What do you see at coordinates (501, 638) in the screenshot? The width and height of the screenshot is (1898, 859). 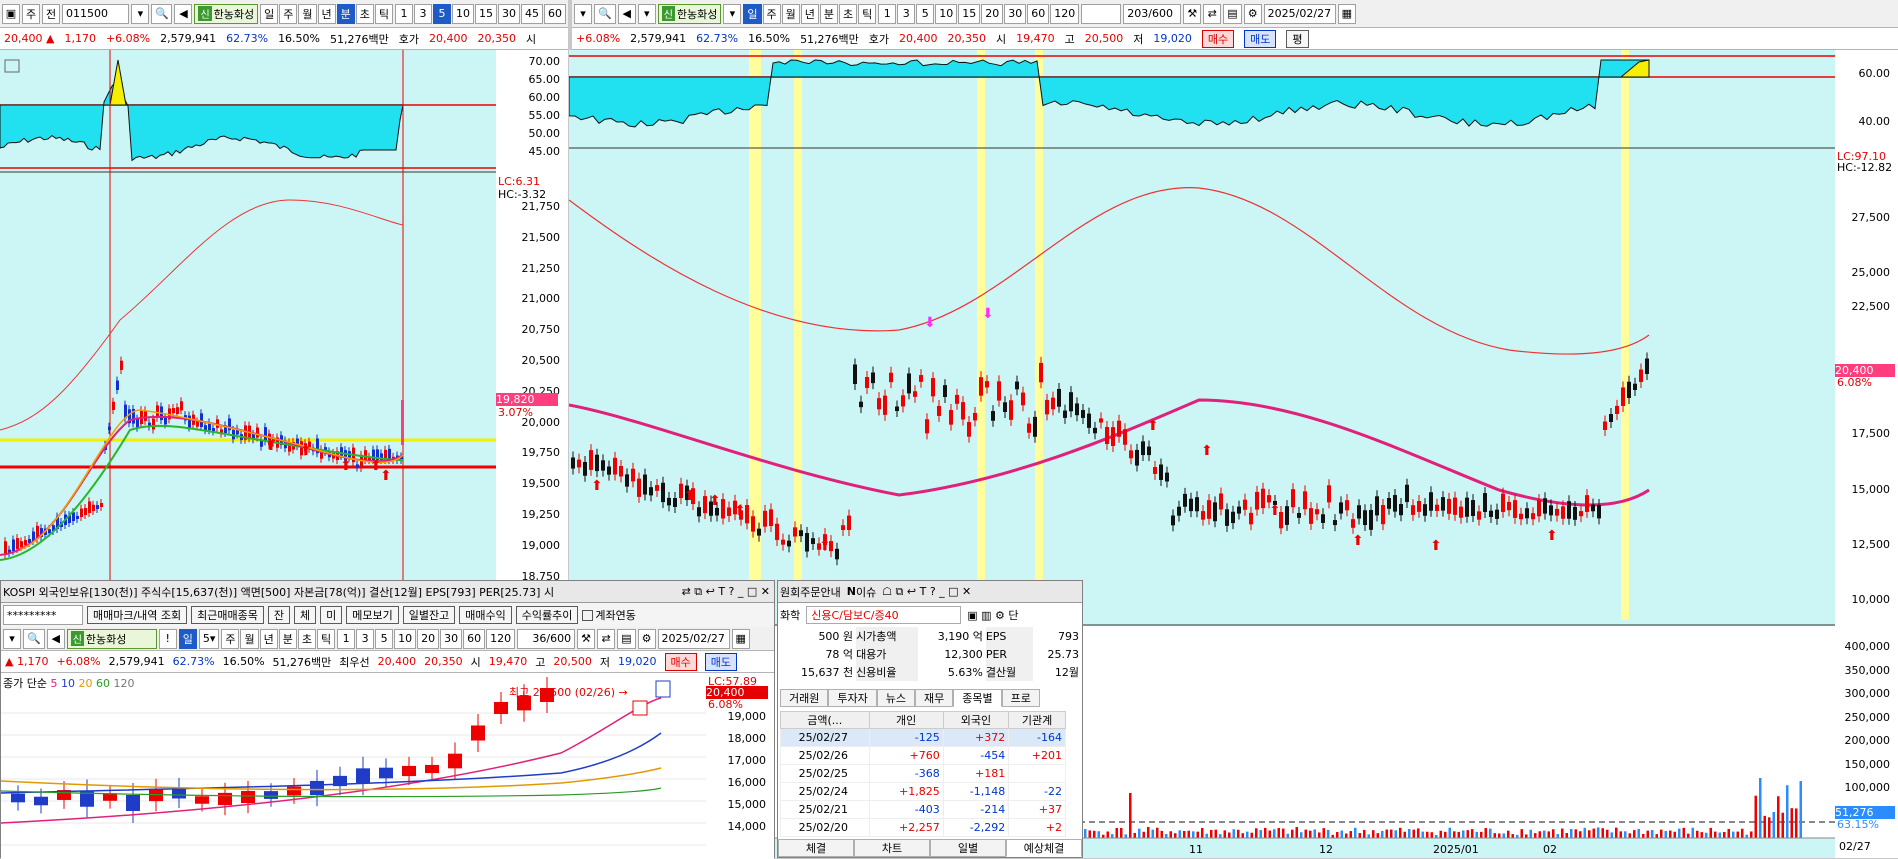 I see `interval-button-7: 120` at bounding box center [501, 638].